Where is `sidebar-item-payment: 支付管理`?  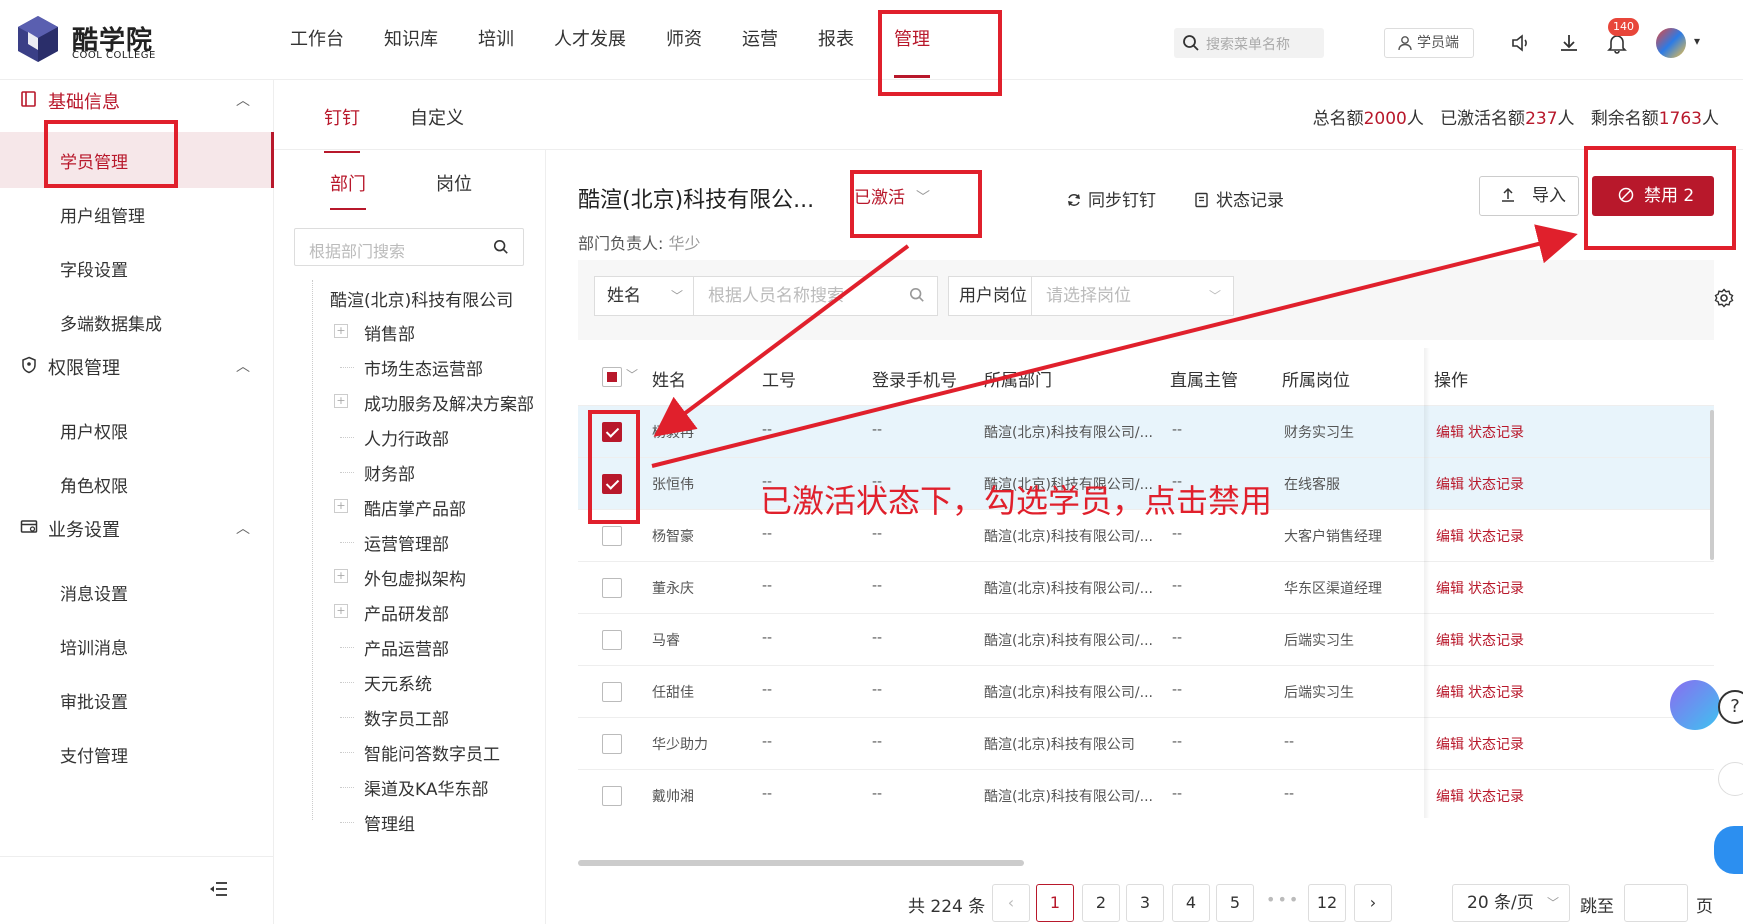 sidebar-item-payment: 支付管理 is located at coordinates (137, 754).